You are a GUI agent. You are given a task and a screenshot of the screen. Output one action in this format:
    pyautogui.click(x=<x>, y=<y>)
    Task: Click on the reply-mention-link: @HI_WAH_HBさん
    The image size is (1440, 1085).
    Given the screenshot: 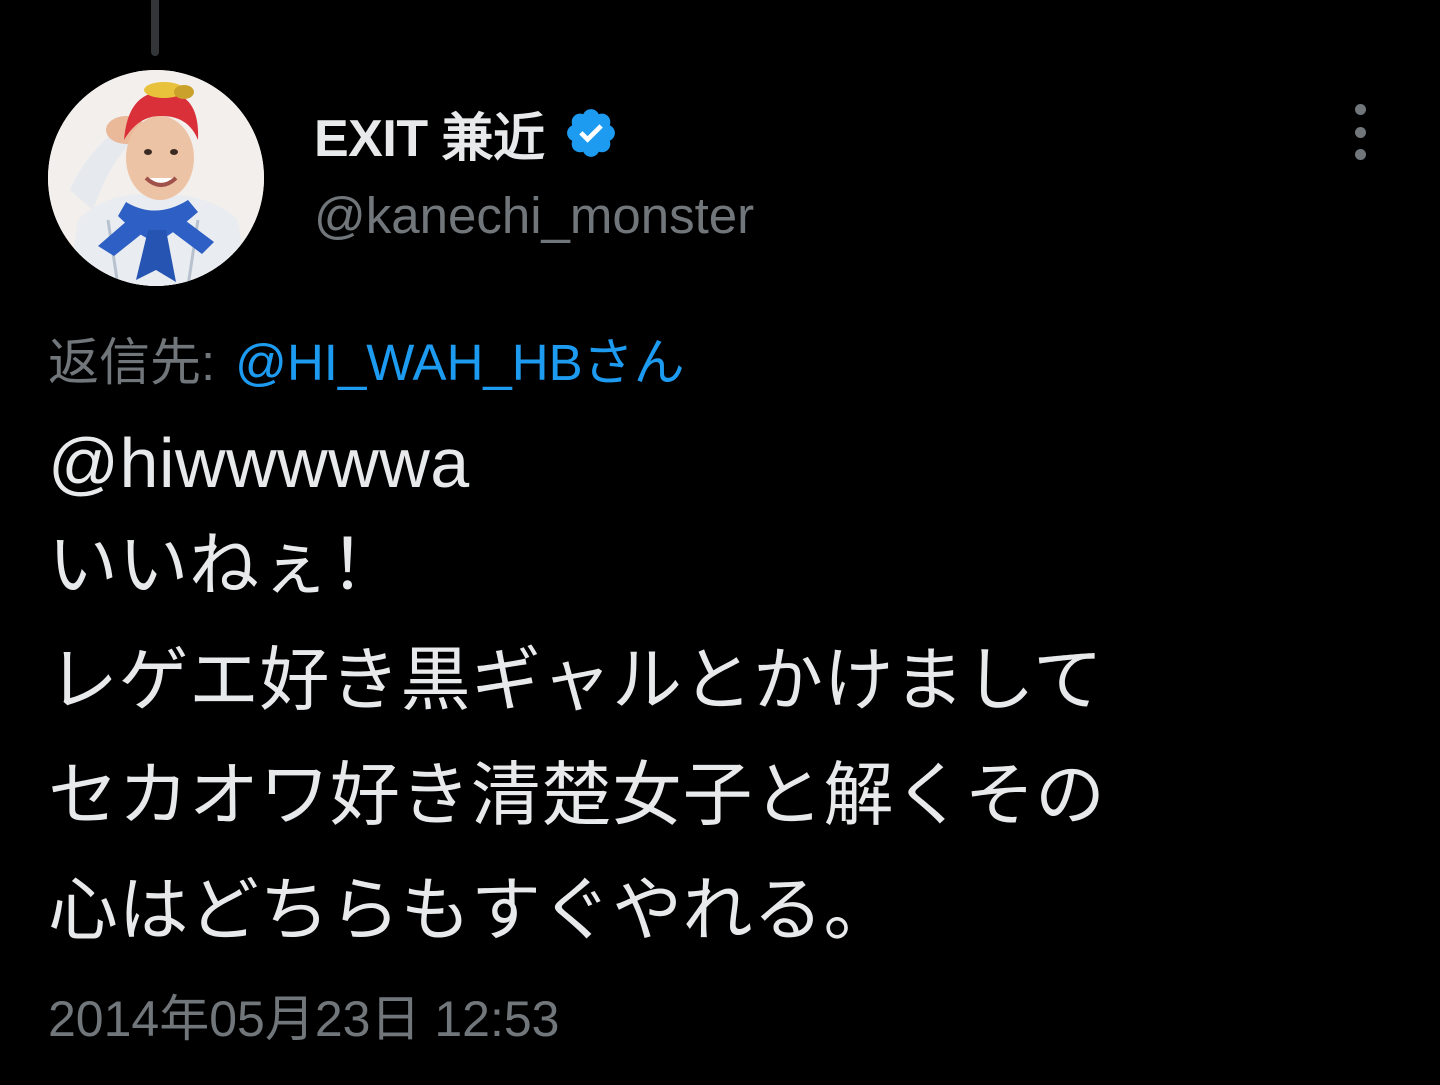 What is the action you would take?
    pyautogui.click(x=459, y=362)
    